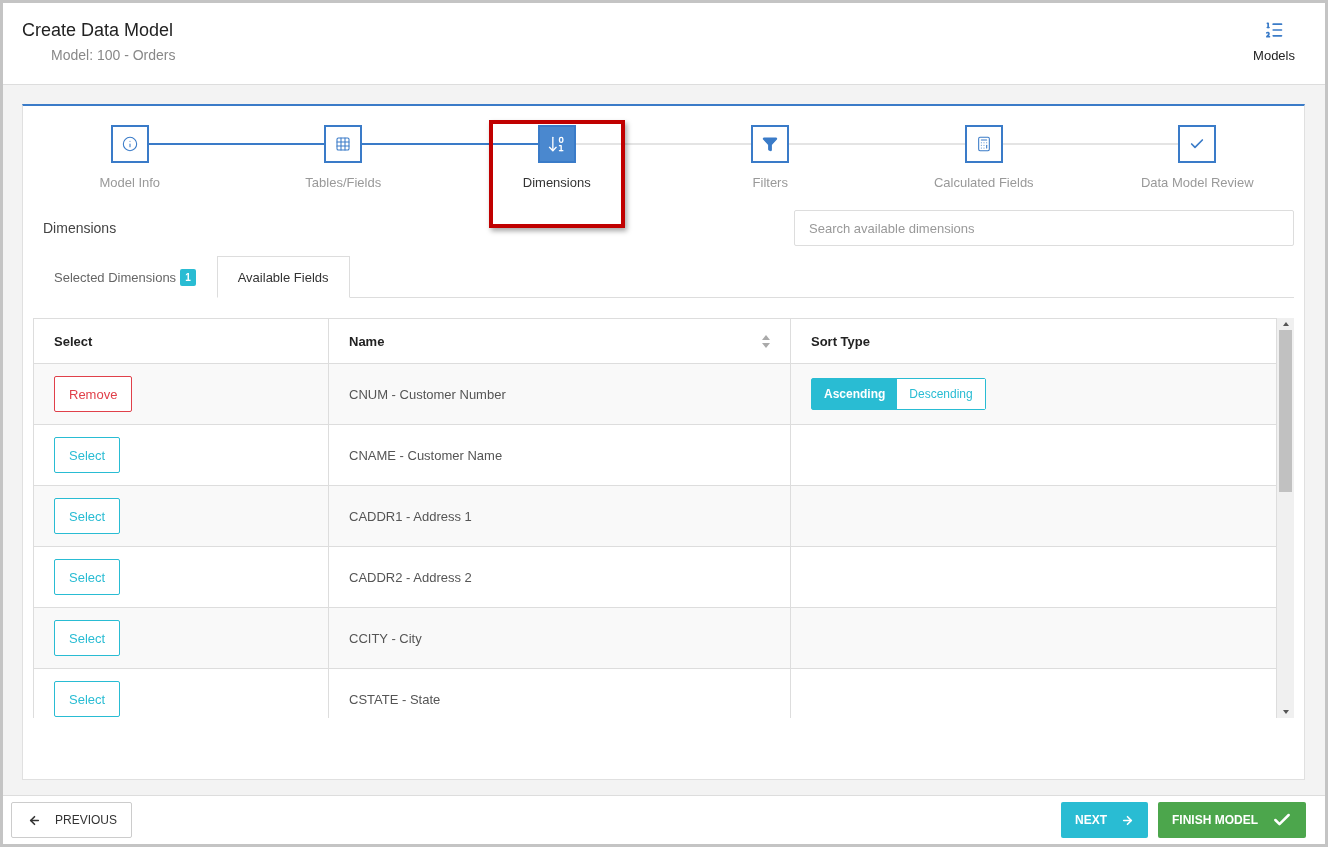 This screenshot has height=847, width=1328. I want to click on arrow-left-icon, so click(34, 820).